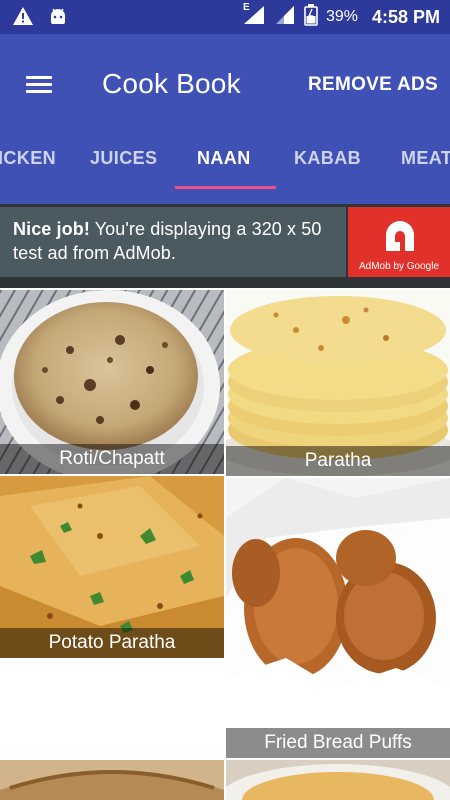 The image size is (450, 800). I want to click on plate-image, so click(338, 780).